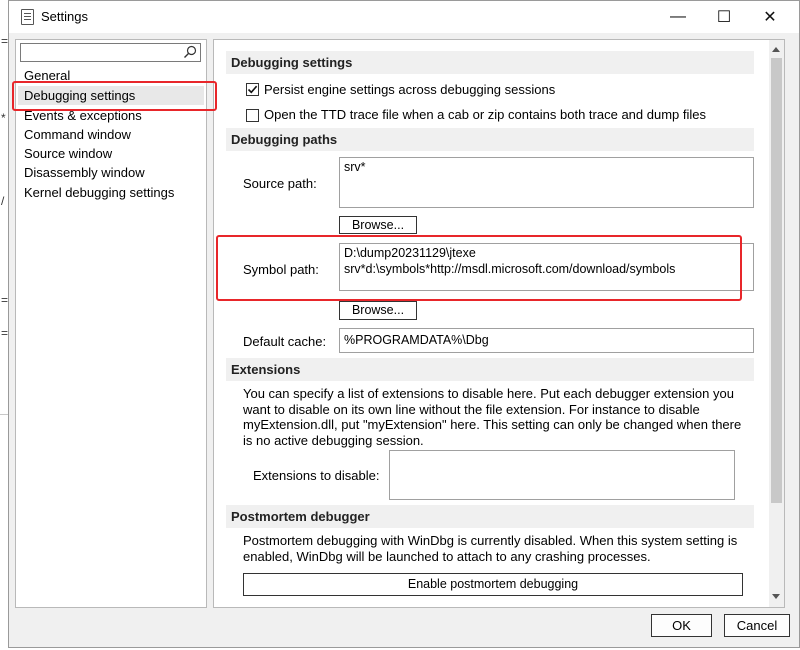 The width and height of the screenshot is (800, 650). What do you see at coordinates (776, 596) in the screenshot?
I see `scroll-down-icon` at bounding box center [776, 596].